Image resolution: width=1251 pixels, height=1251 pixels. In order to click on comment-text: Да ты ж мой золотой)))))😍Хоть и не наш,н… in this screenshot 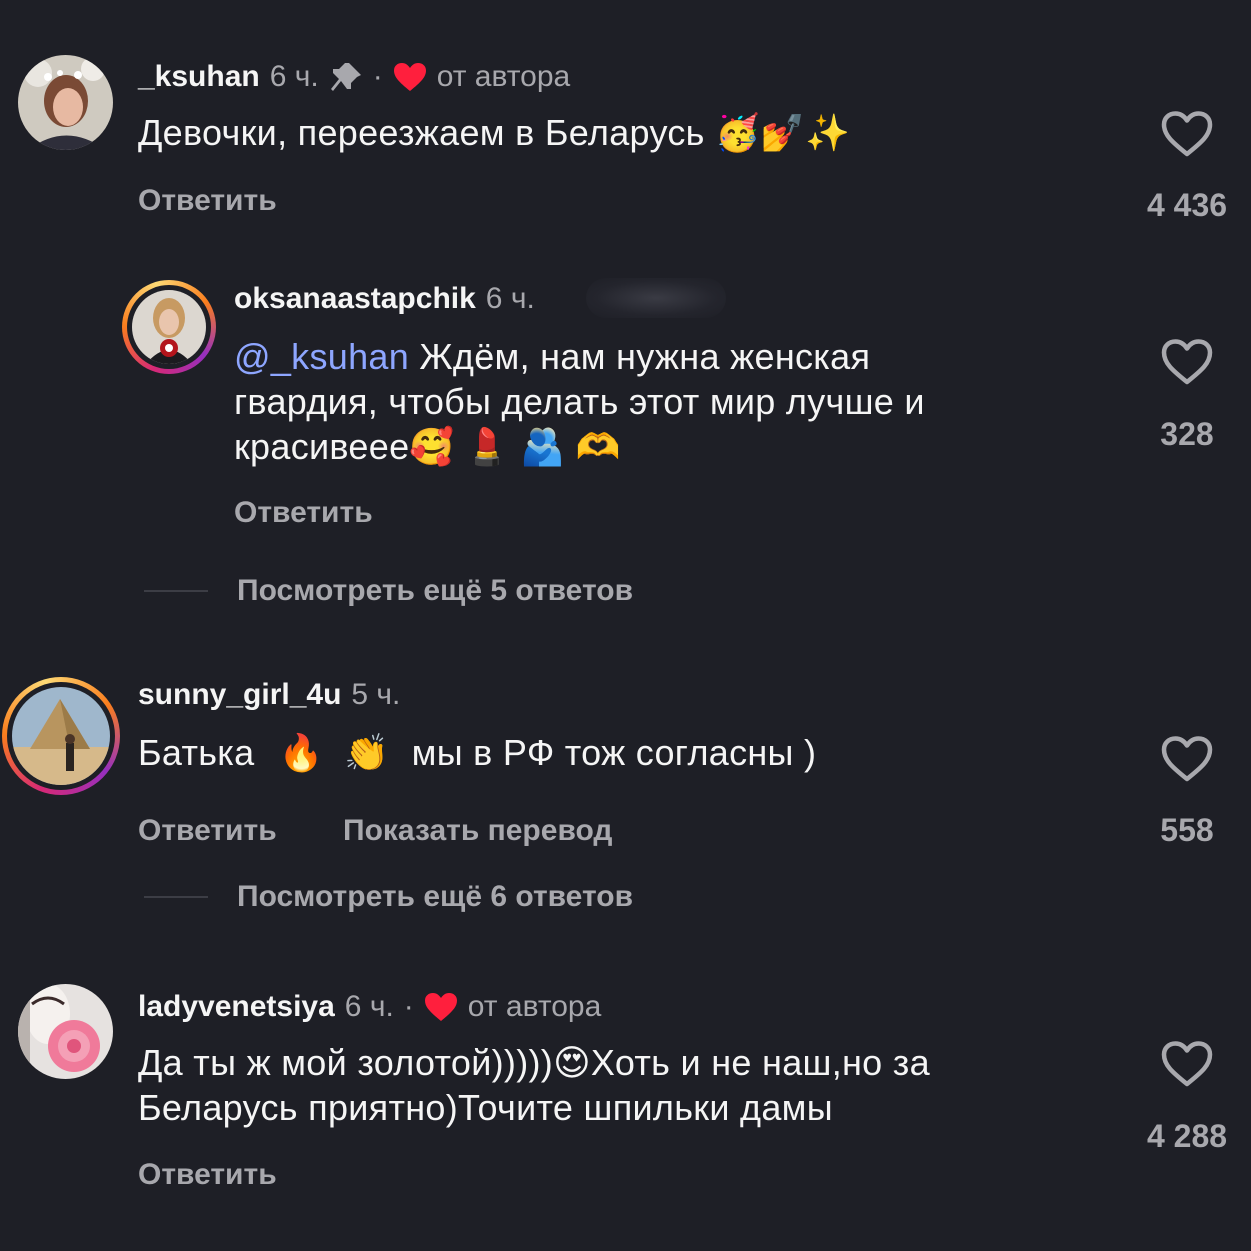, I will do `click(618, 1085)`.